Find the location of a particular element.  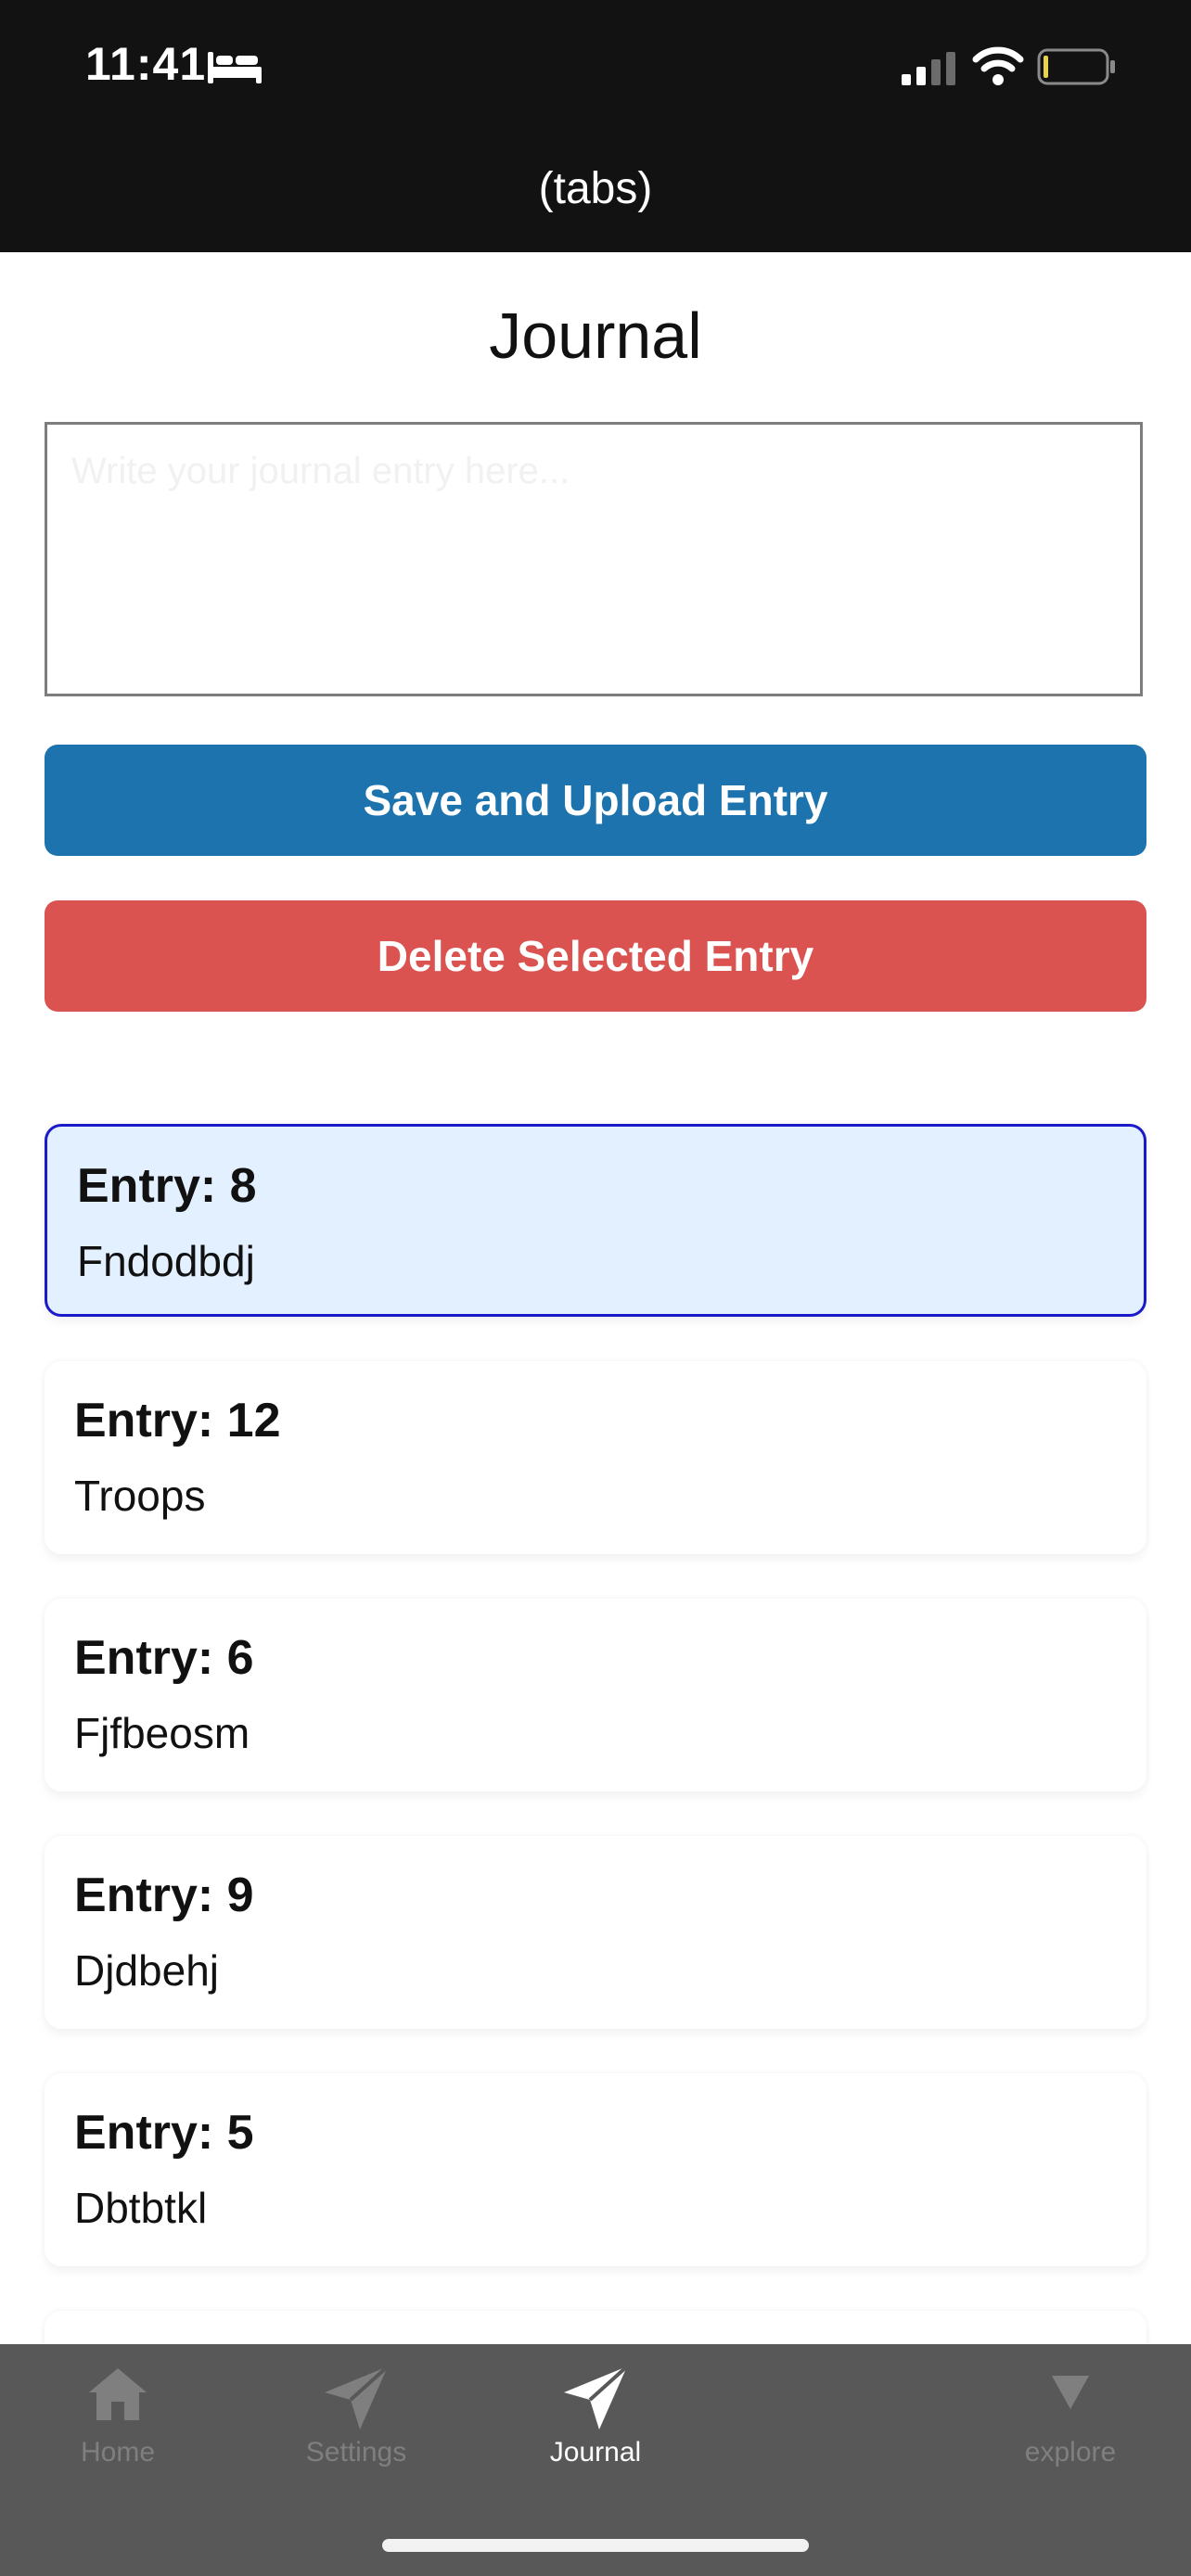

page-title: Journal is located at coordinates (595, 336).